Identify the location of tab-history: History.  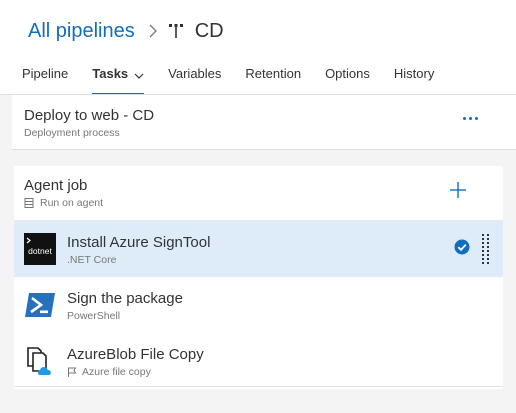
(414, 77).